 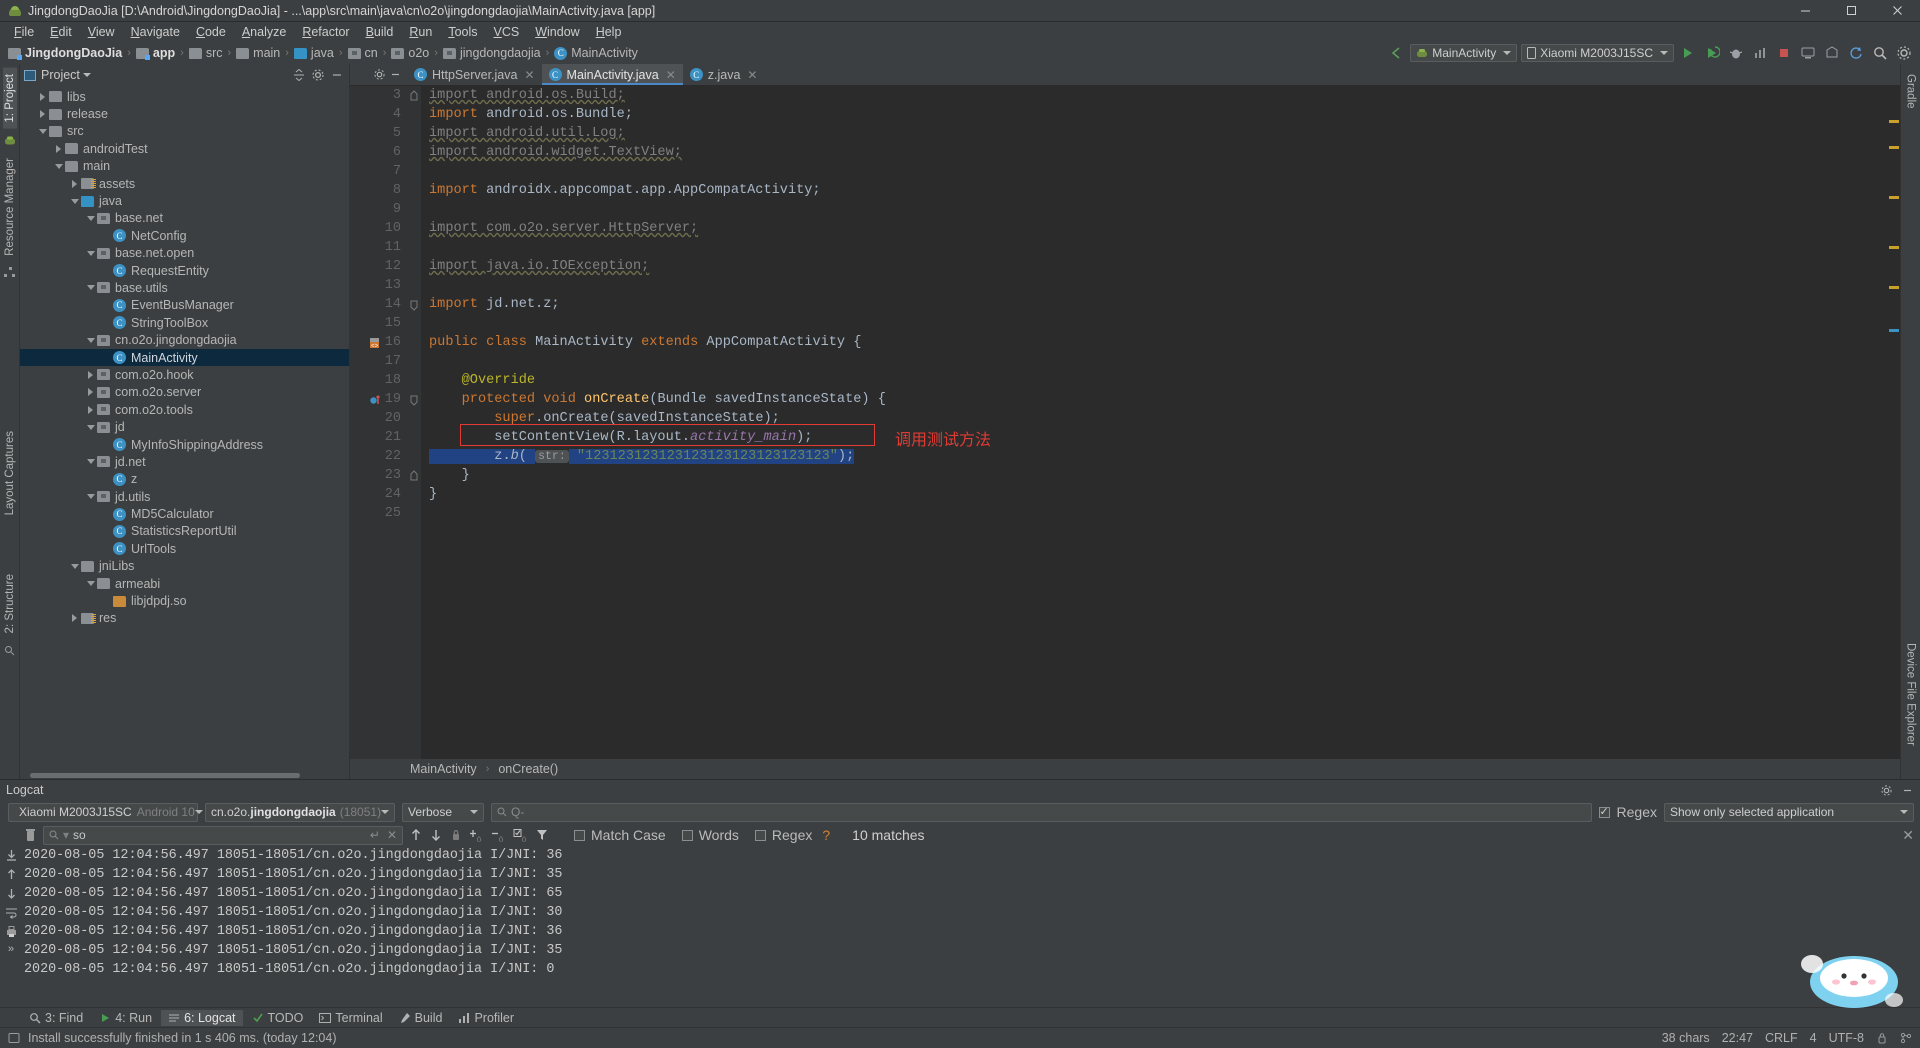 What do you see at coordinates (760, 835) in the screenshot?
I see `find-regex-checkbox` at bounding box center [760, 835].